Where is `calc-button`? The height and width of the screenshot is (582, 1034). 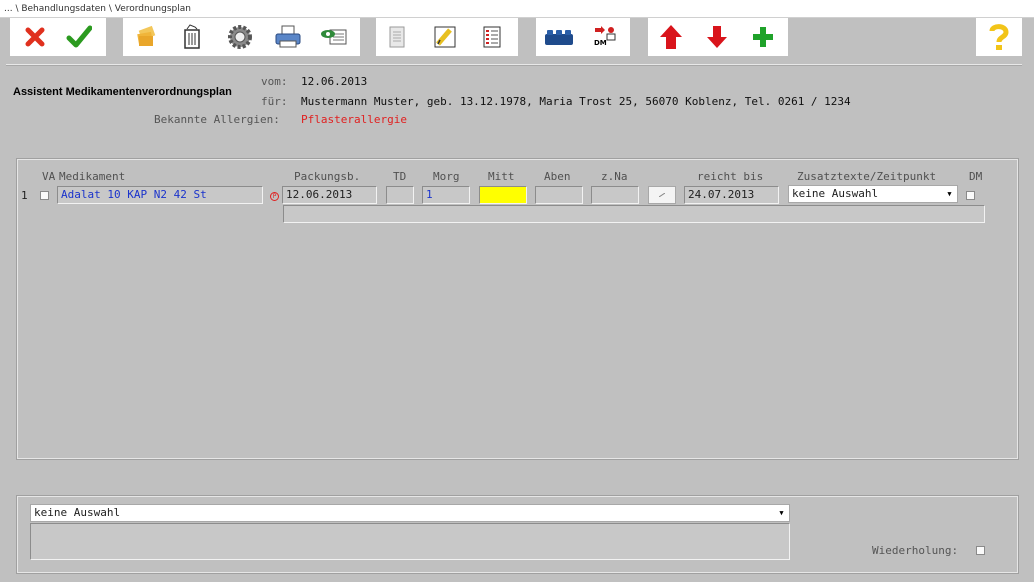
calc-button is located at coordinates (662, 195).